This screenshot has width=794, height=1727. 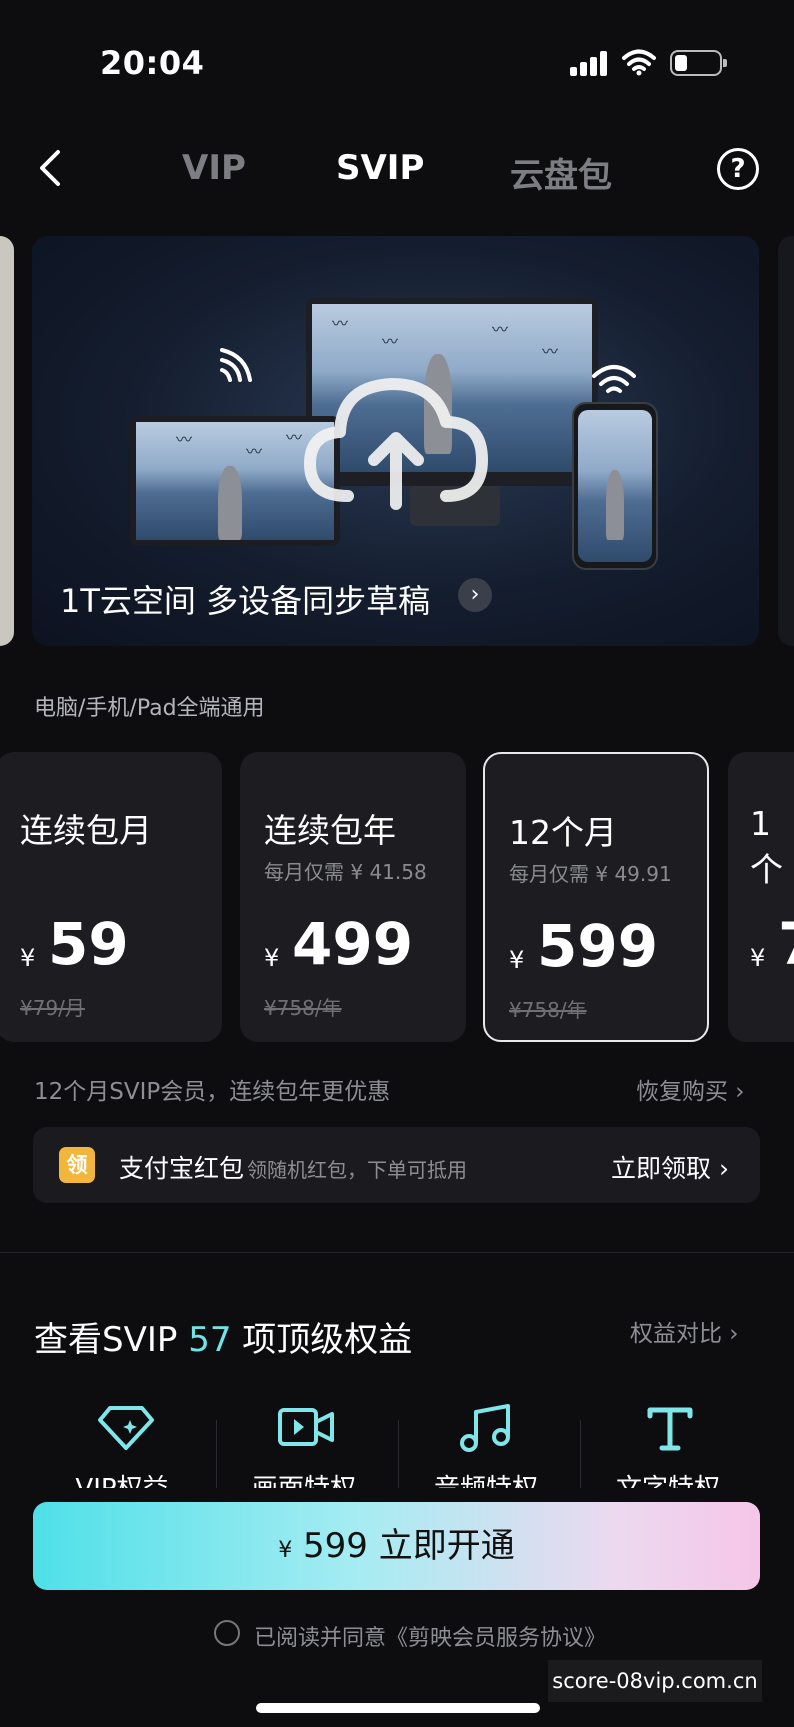 What do you see at coordinates (245, 601) in the screenshot?
I see `banner-caption: 1T云空间 多设备同步草稿` at bounding box center [245, 601].